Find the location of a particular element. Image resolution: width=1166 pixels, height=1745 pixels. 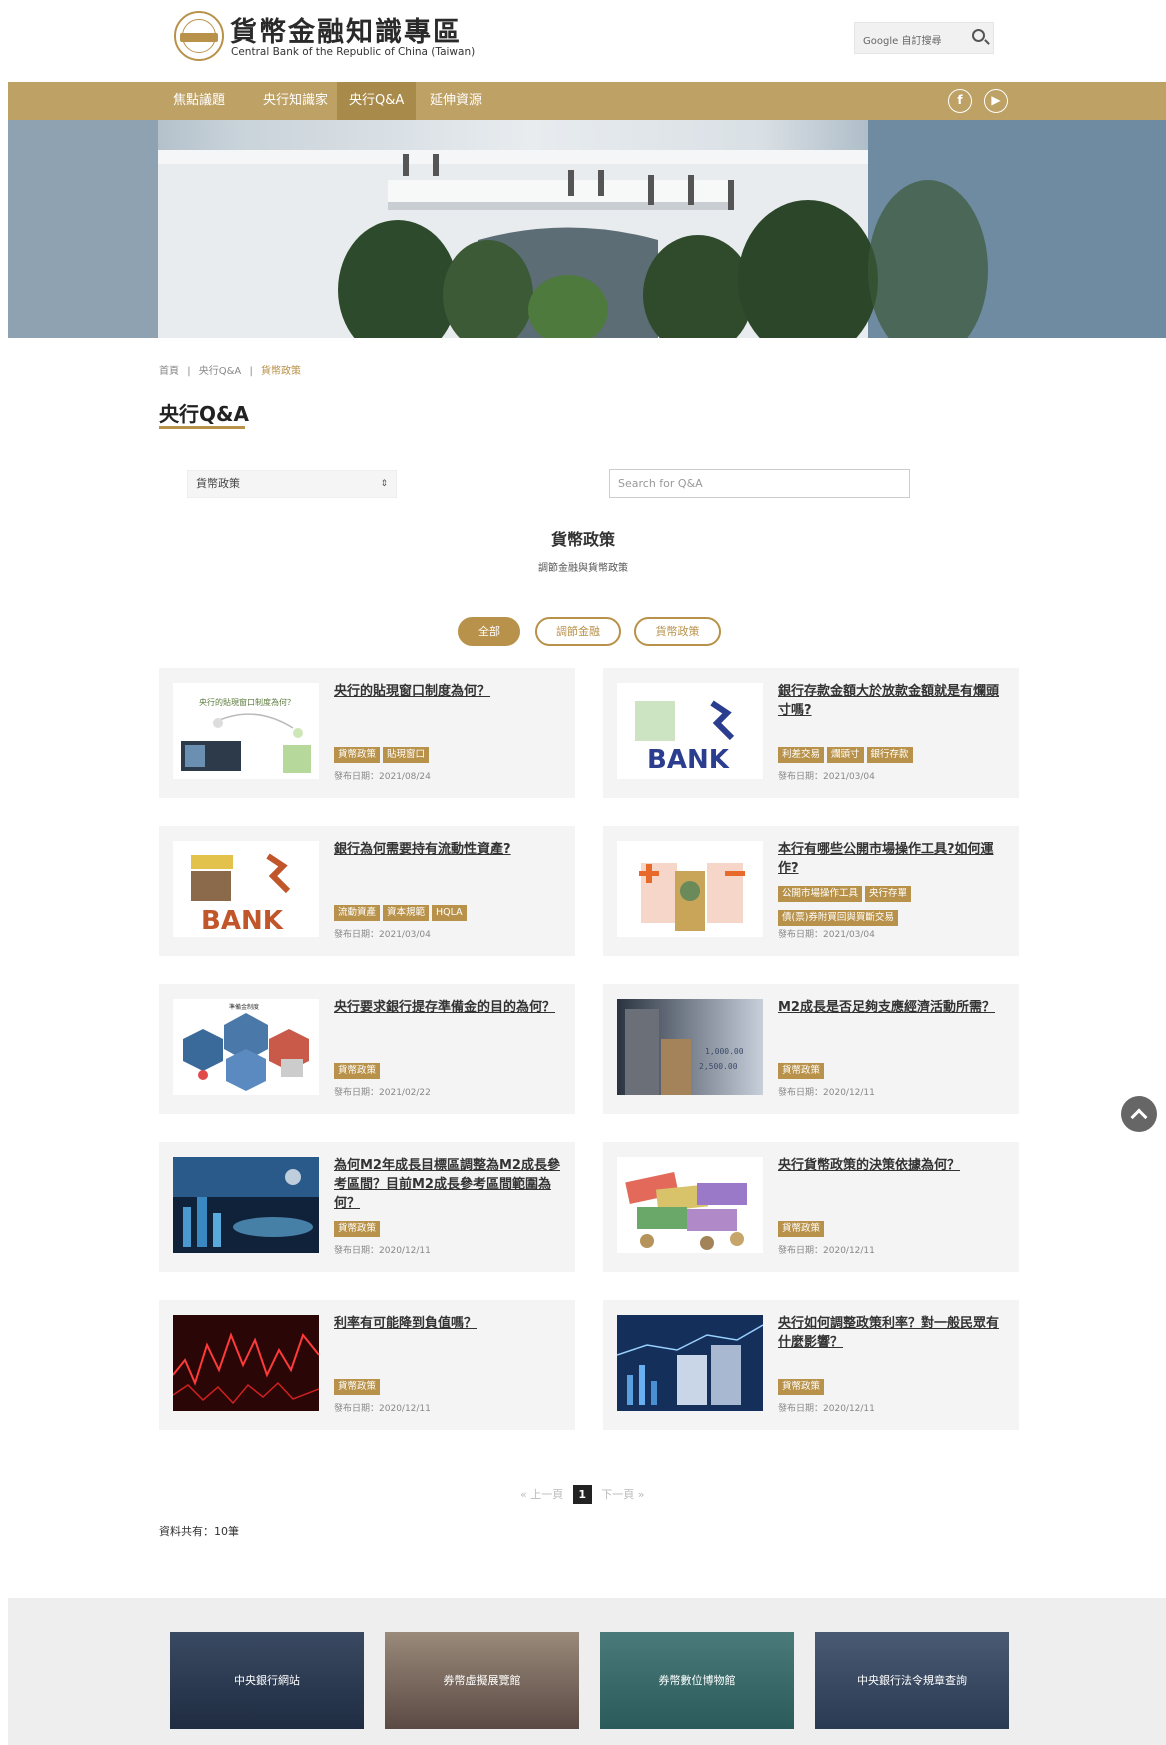

tag: 央行存單 is located at coordinates (888, 894).